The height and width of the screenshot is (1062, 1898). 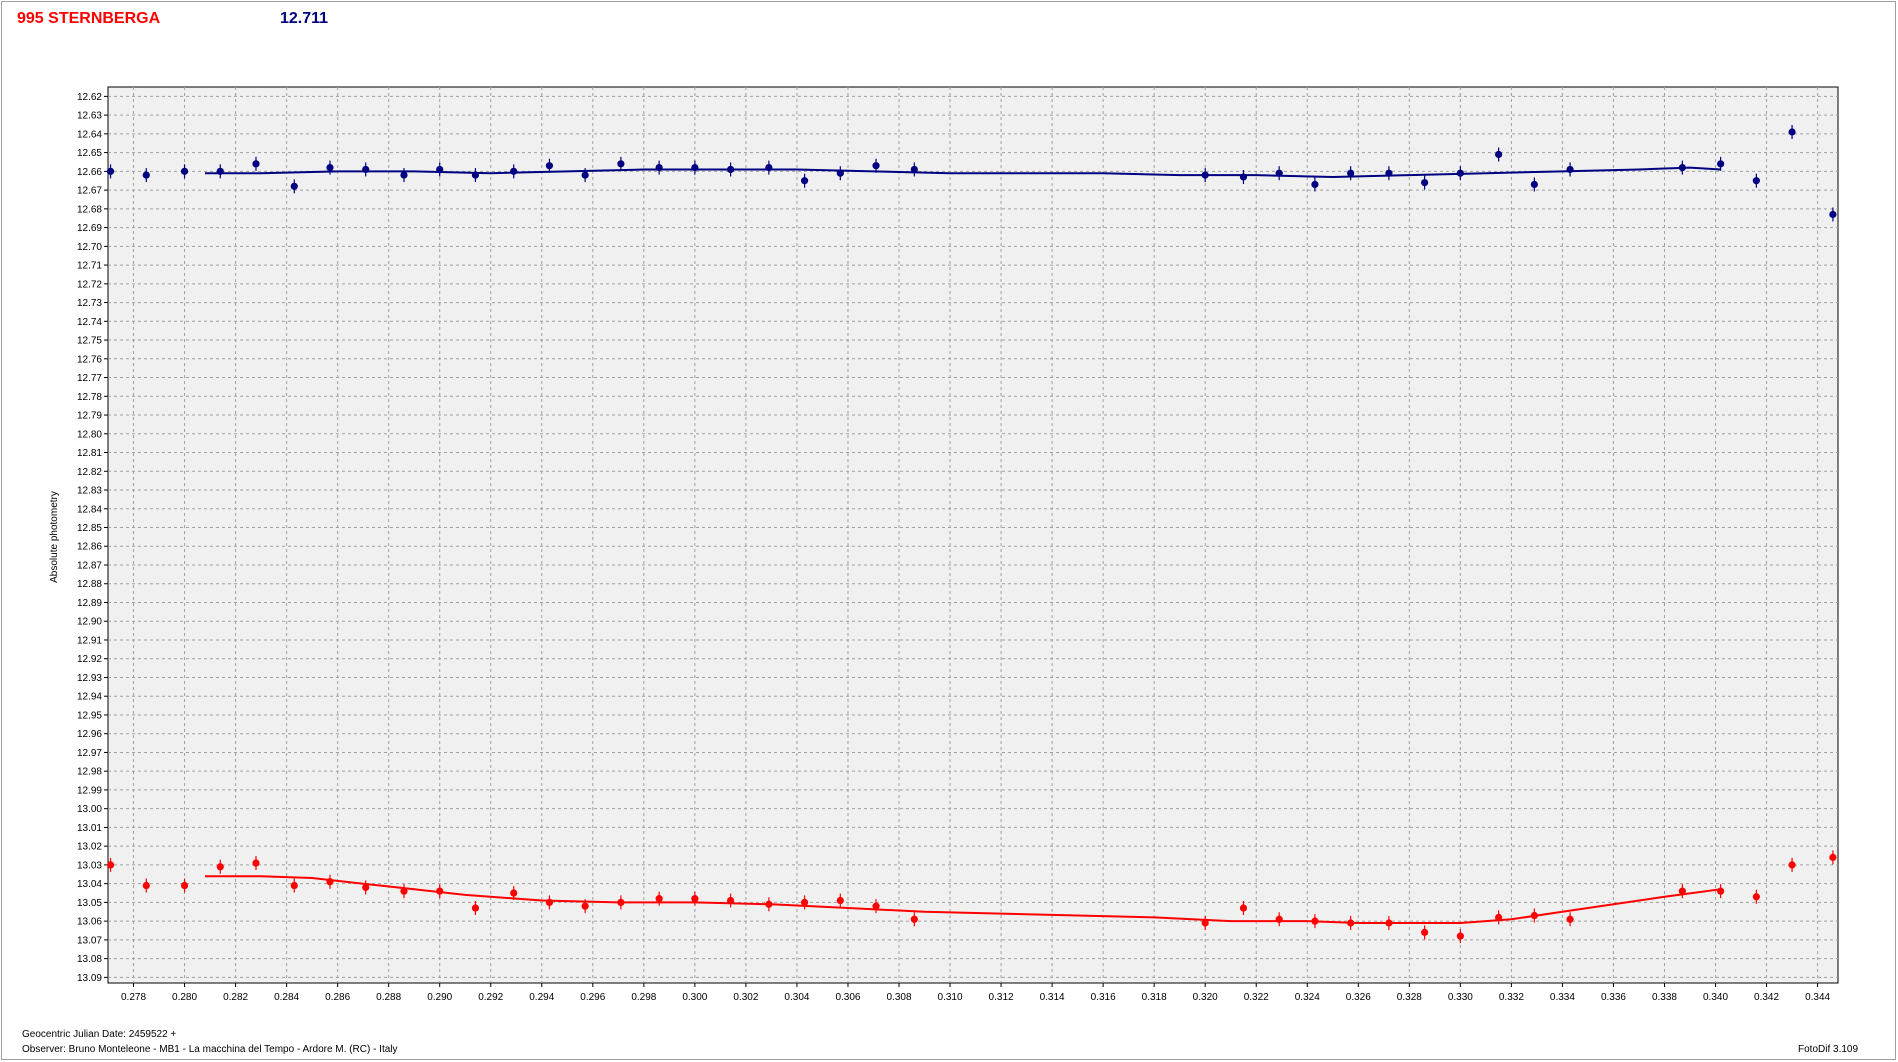 I want to click on x-tick-label: 0.290, so click(x=439, y=997).